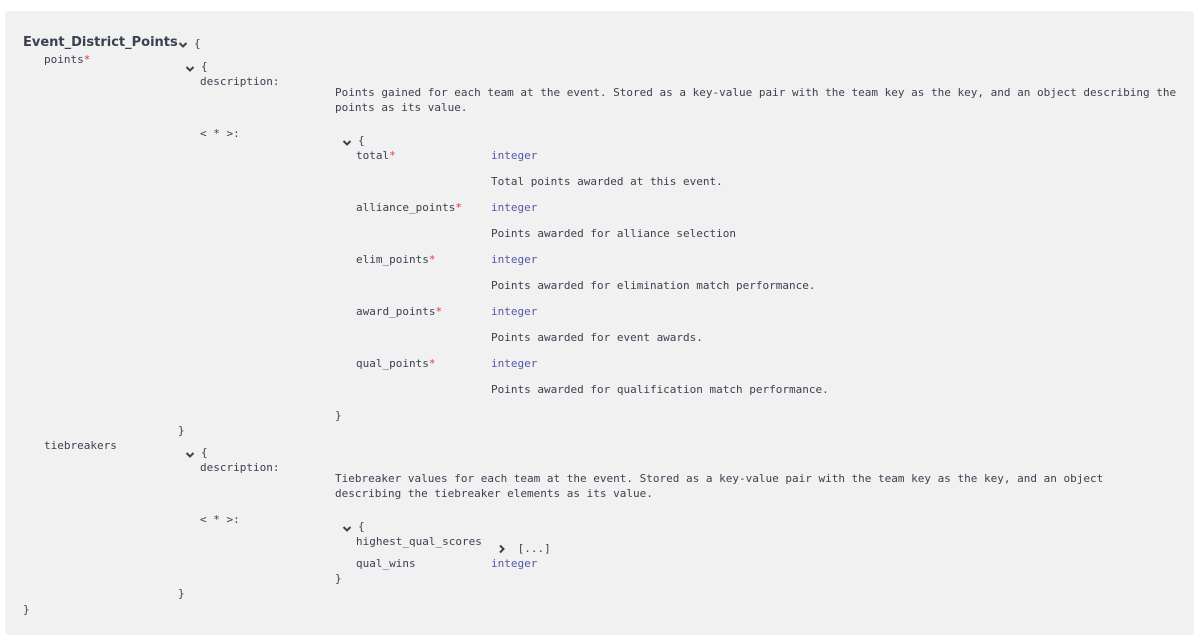 Image resolution: width=1202 pixels, height=644 pixels. I want to click on property-name-points: points*, so click(67, 59).